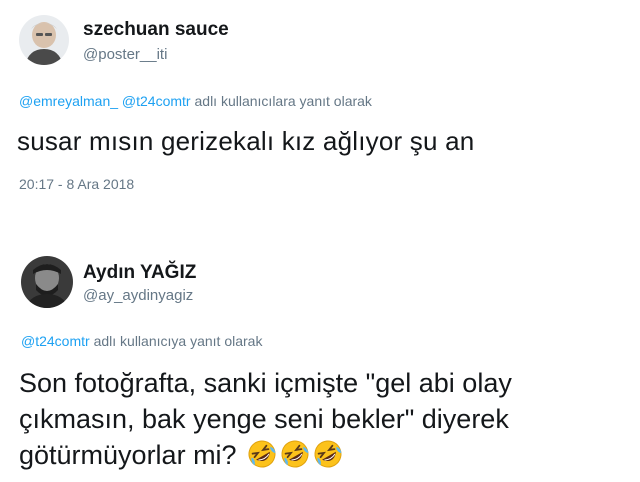 This screenshot has width=640, height=482. Describe the element at coordinates (138, 295) in the screenshot. I see `user-handle: @ay_aydinyagiz` at that location.